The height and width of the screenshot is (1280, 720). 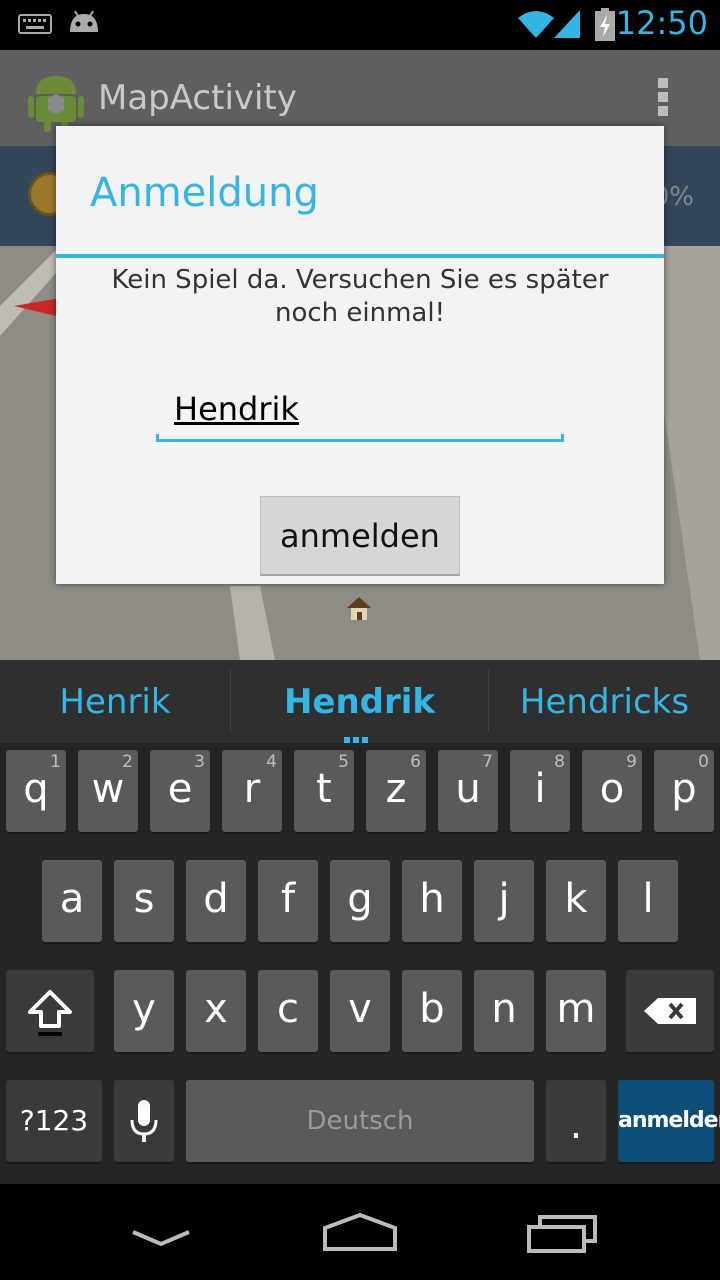 I want to click on key-l: l, so click(x=648, y=901).